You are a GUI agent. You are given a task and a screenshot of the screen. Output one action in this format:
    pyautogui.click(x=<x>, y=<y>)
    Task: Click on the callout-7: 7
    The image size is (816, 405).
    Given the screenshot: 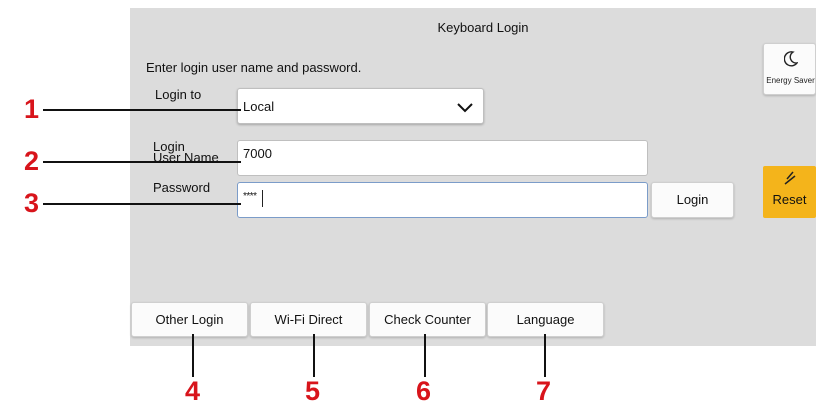 What is the action you would take?
    pyautogui.click(x=544, y=390)
    